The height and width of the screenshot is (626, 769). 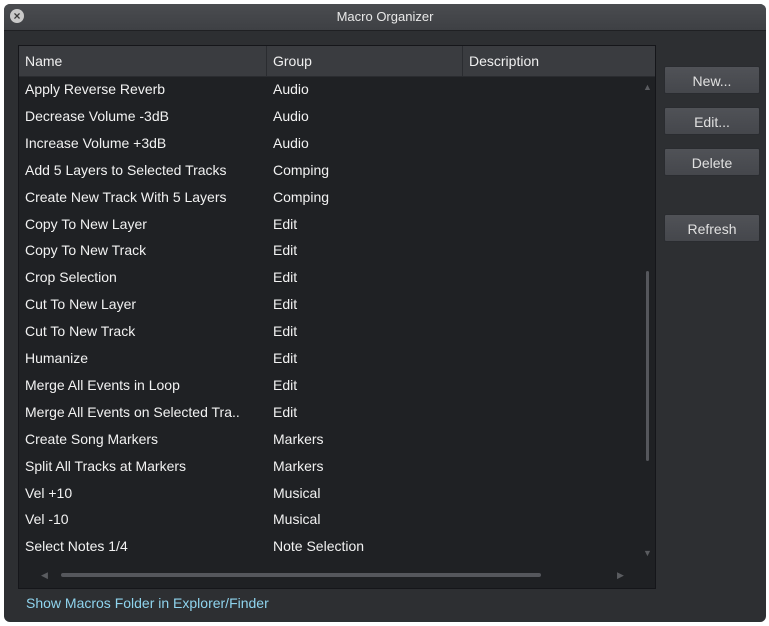 I want to click on vertical-scrollbar: ▲ ▼, so click(x=647, y=319).